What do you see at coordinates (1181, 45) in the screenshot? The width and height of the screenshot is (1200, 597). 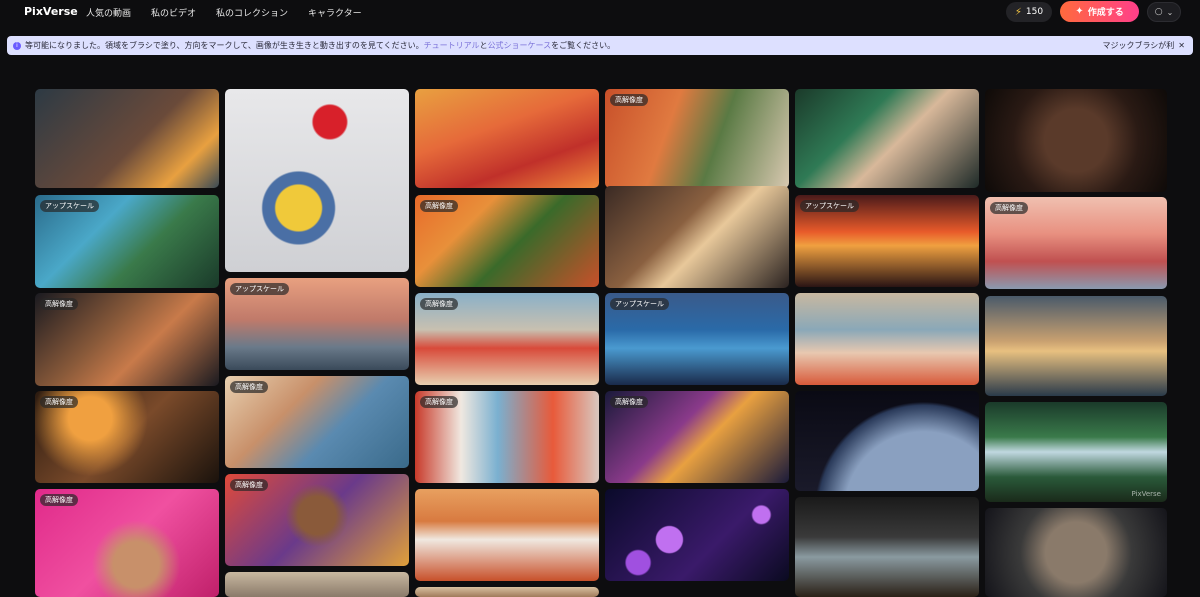 I see `close-icon: ✕` at bounding box center [1181, 45].